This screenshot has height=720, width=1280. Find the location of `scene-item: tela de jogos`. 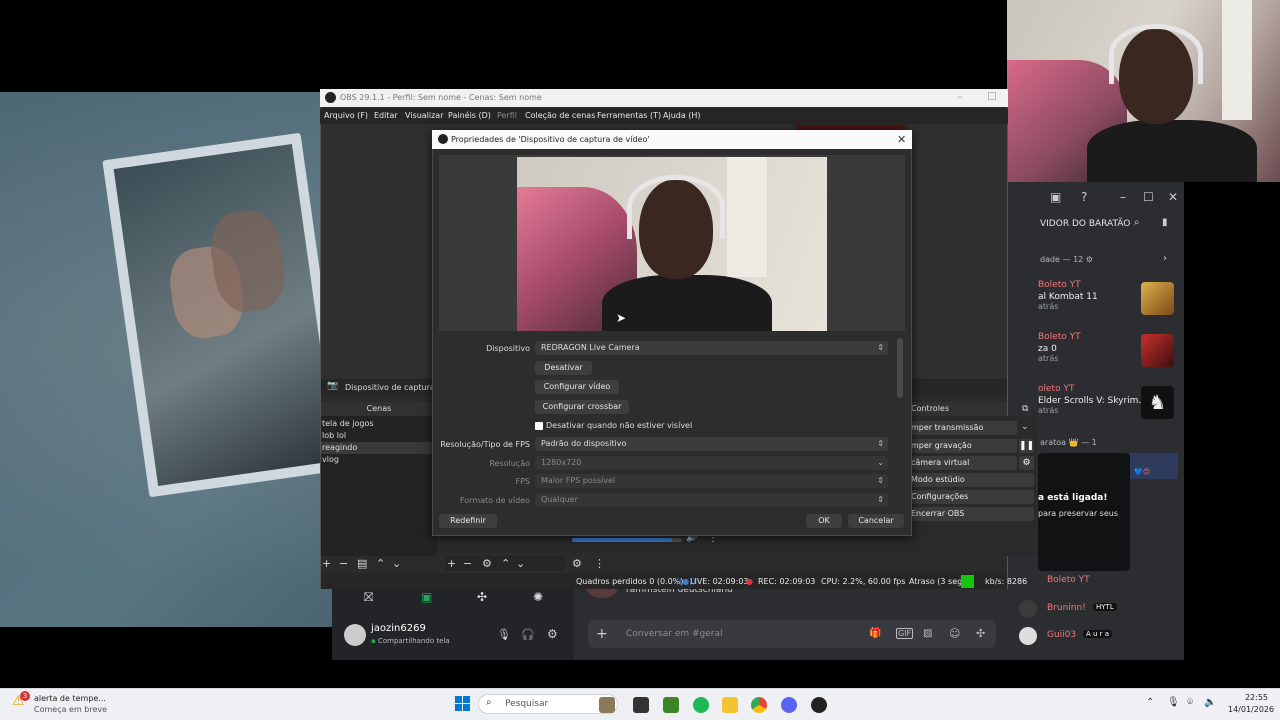

scene-item: tela de jogos is located at coordinates (379, 424).